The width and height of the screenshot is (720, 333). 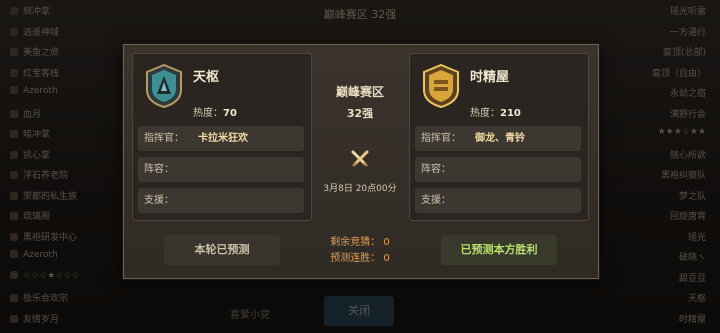 What do you see at coordinates (499, 250) in the screenshot?
I see `predict-win-button: 已预测本方胜利` at bounding box center [499, 250].